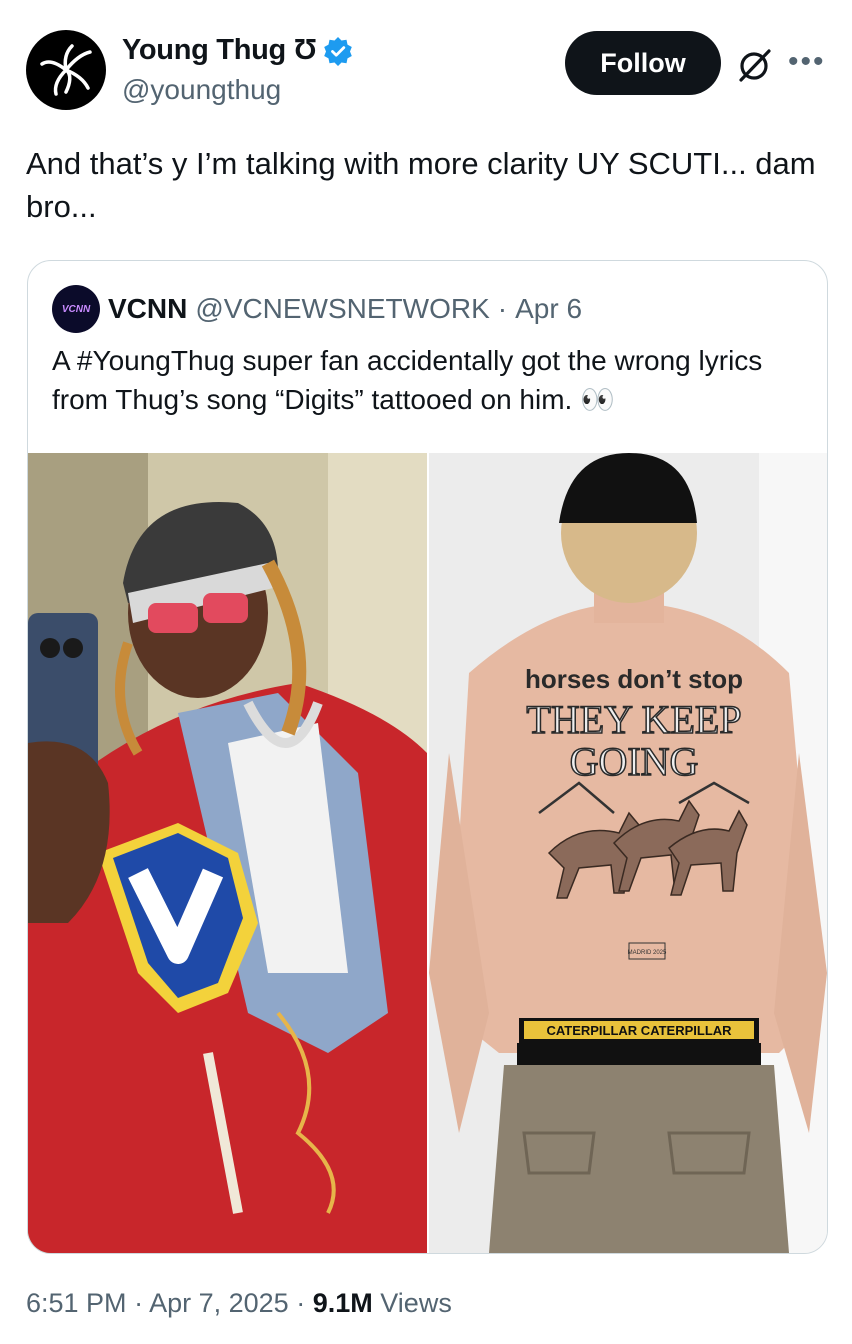 This screenshot has width=852, height=1344. I want to click on tweet-meta: 6:51 PM · Apr 7, 2025 · 9.1M Views, so click(239, 1303).